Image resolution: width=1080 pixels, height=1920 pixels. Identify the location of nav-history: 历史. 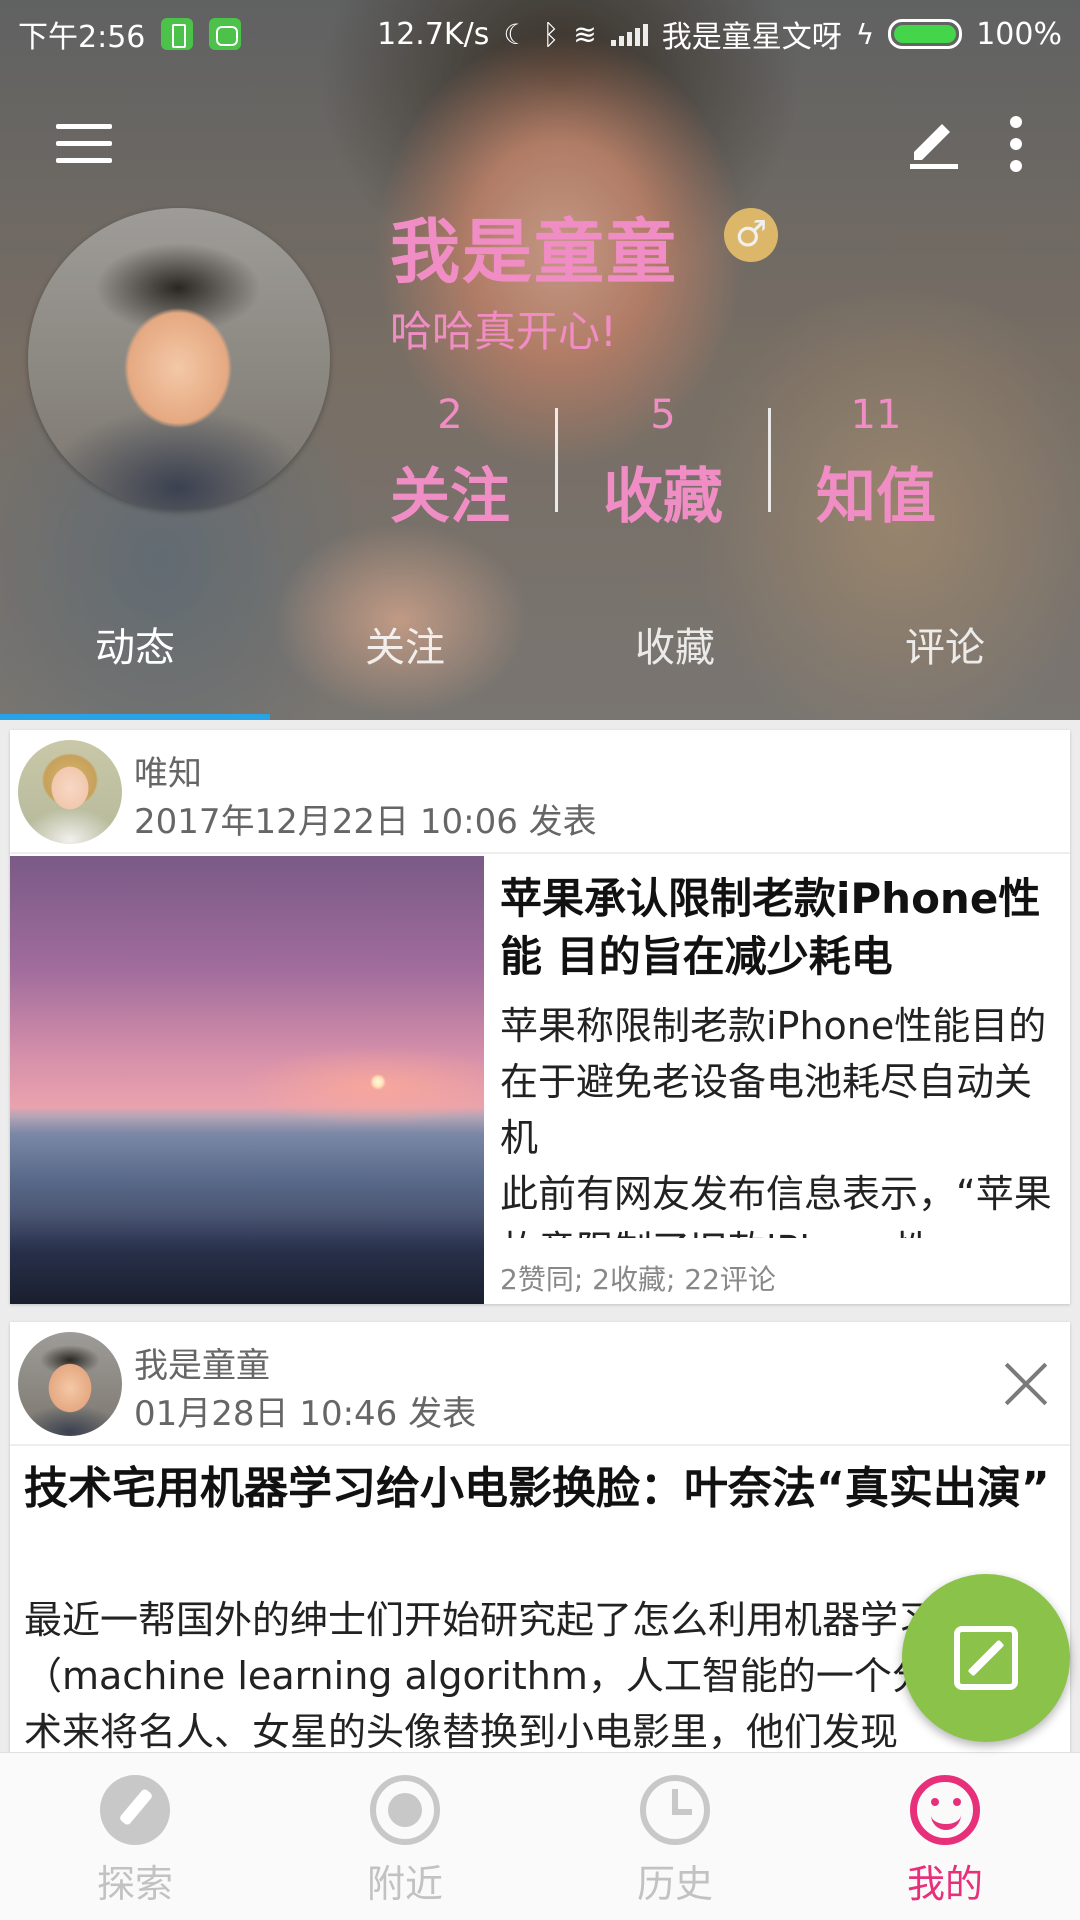
(675, 1836).